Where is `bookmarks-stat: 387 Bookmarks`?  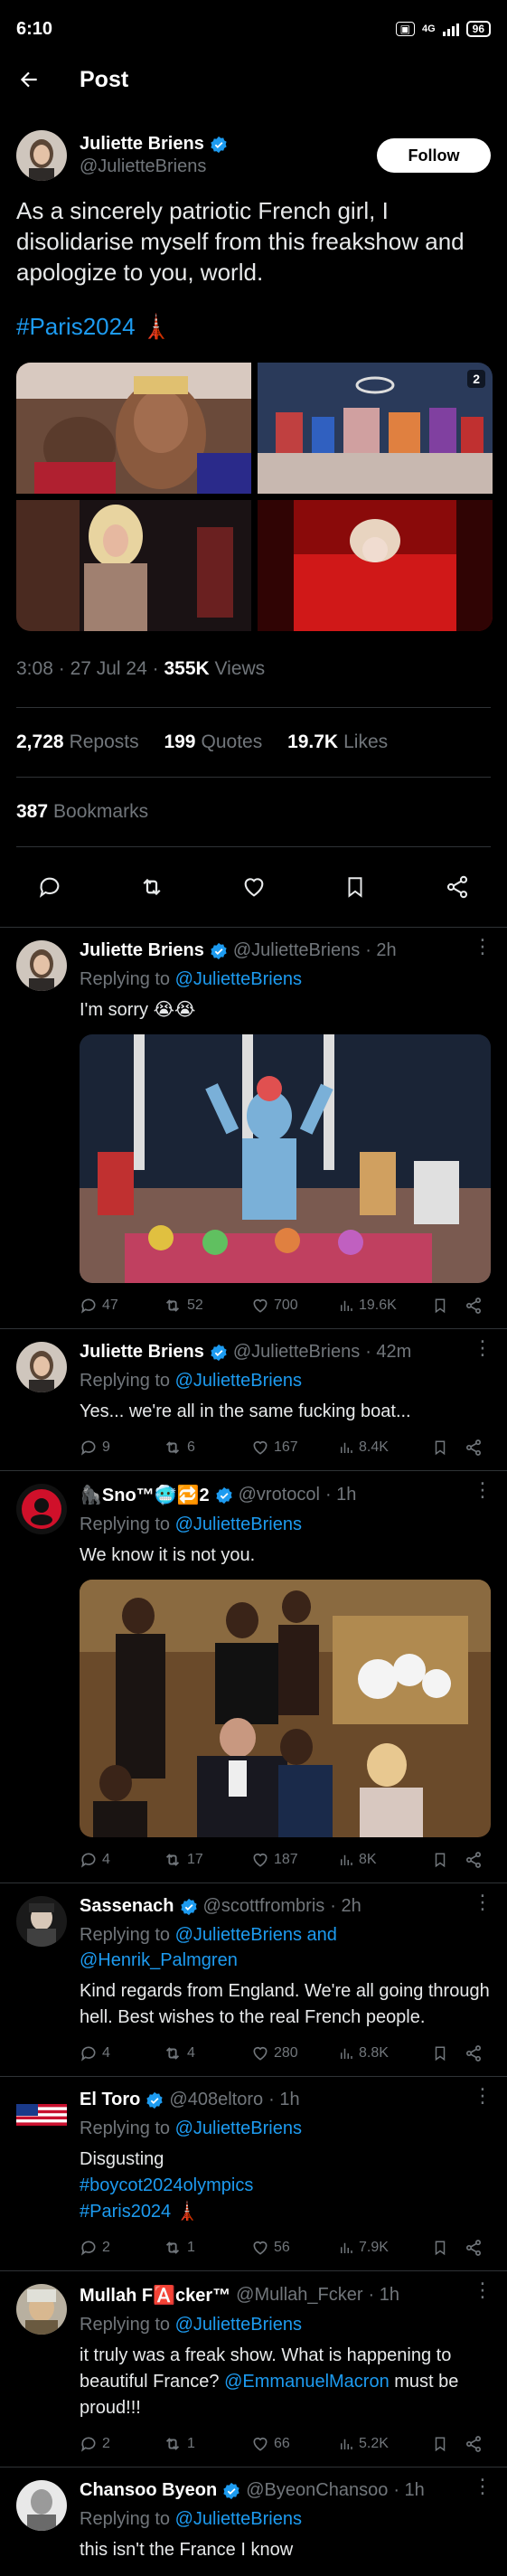
bookmarks-stat: 387 Bookmarks is located at coordinates (82, 811).